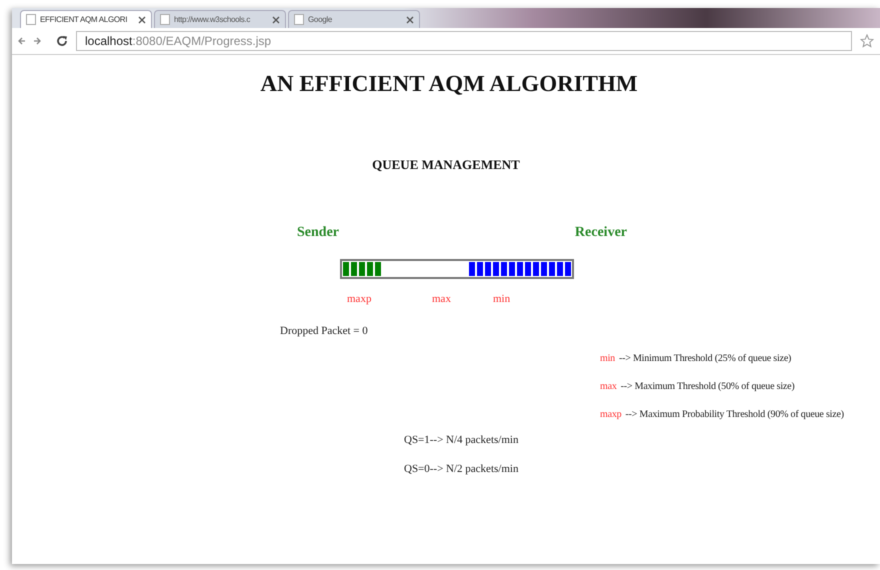  I want to click on legend-text: --> Maximum Threshold (50% of queue size), so click(707, 386).